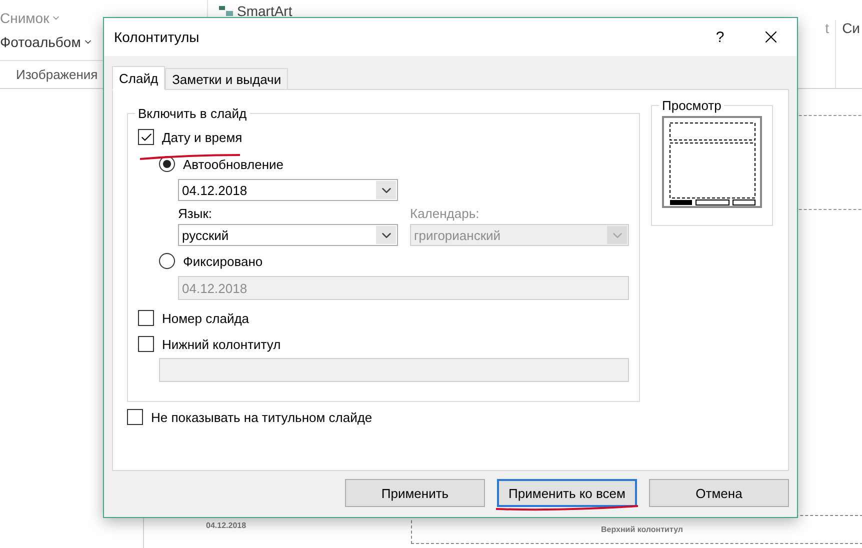  What do you see at coordinates (827, 29) in the screenshot?
I see `ribbon-label: t` at bounding box center [827, 29].